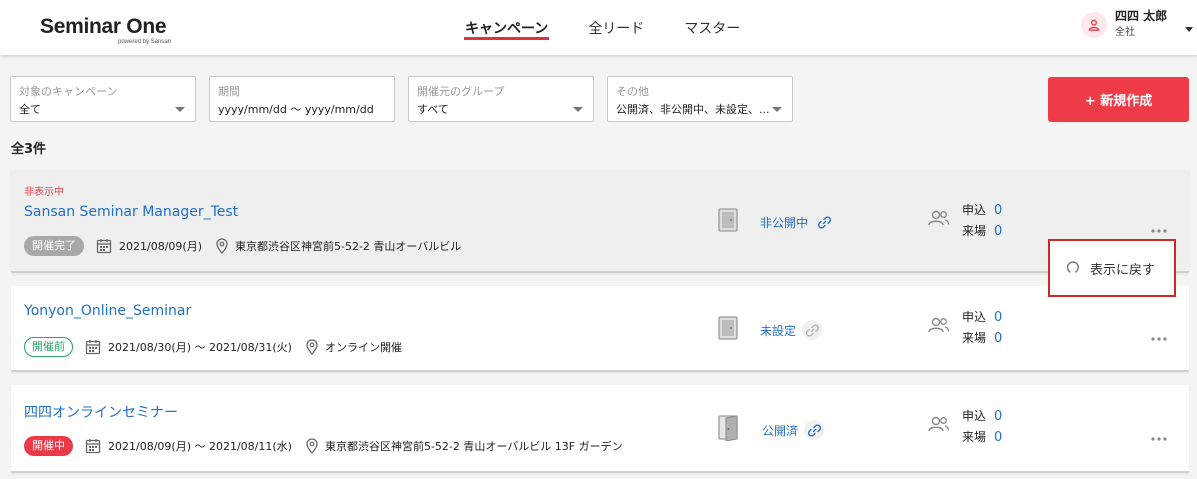  Describe the element at coordinates (1125, 32) in the screenshot. I see `user-org: 全社` at that location.